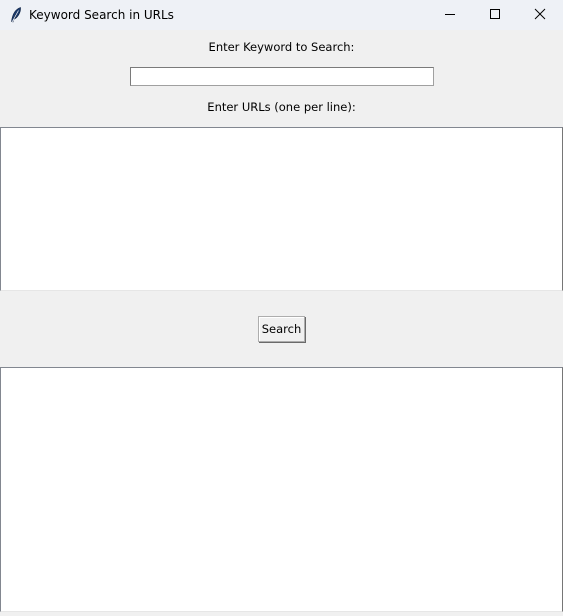 The width and height of the screenshot is (563, 616). What do you see at coordinates (16, 15) in the screenshot?
I see `feather-icon` at bounding box center [16, 15].